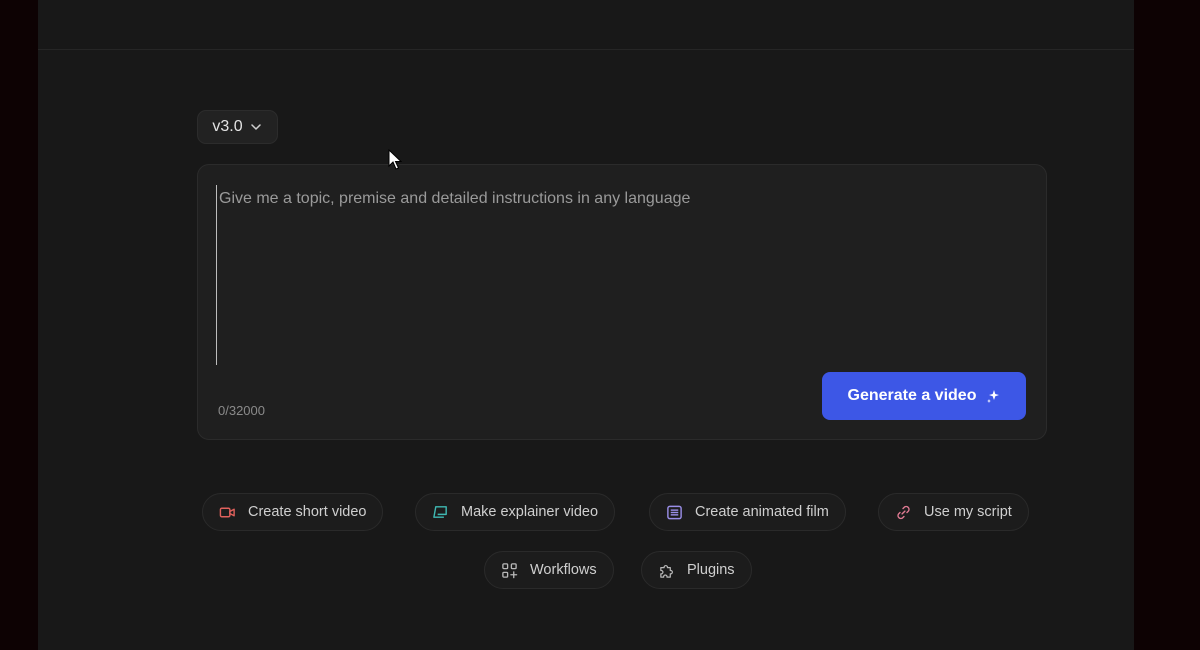  I want to click on create-short-video-label: Create short video, so click(307, 512).